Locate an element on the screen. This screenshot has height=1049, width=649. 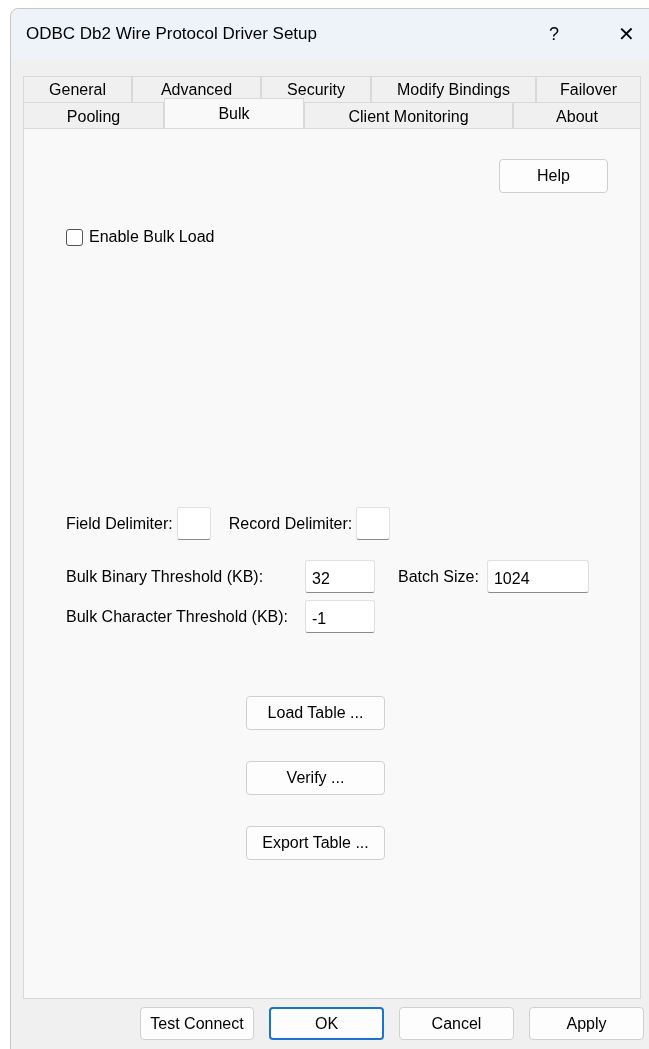
help-button: Help is located at coordinates (553, 176).